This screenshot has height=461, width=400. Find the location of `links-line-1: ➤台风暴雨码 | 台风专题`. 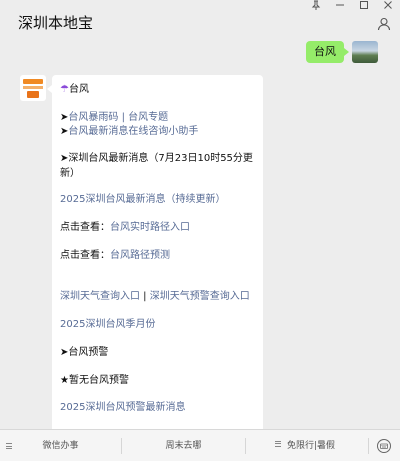

links-line-1: ➤台风暴雨码 | 台风专题 is located at coordinates (114, 117).